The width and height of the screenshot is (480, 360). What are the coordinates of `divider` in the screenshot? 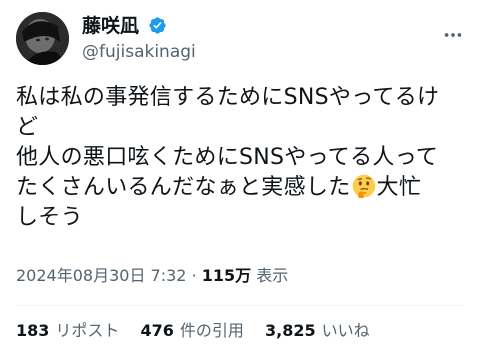 It's located at (240, 305).